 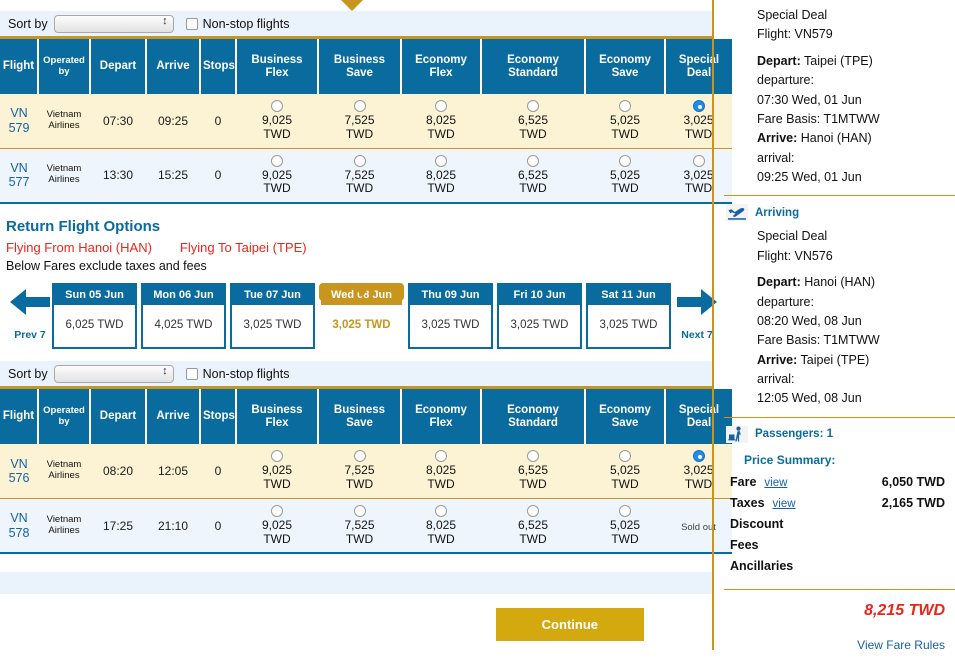 What do you see at coordinates (30, 312) in the screenshot?
I see `prev-7-days-button: Prev 7` at bounding box center [30, 312].